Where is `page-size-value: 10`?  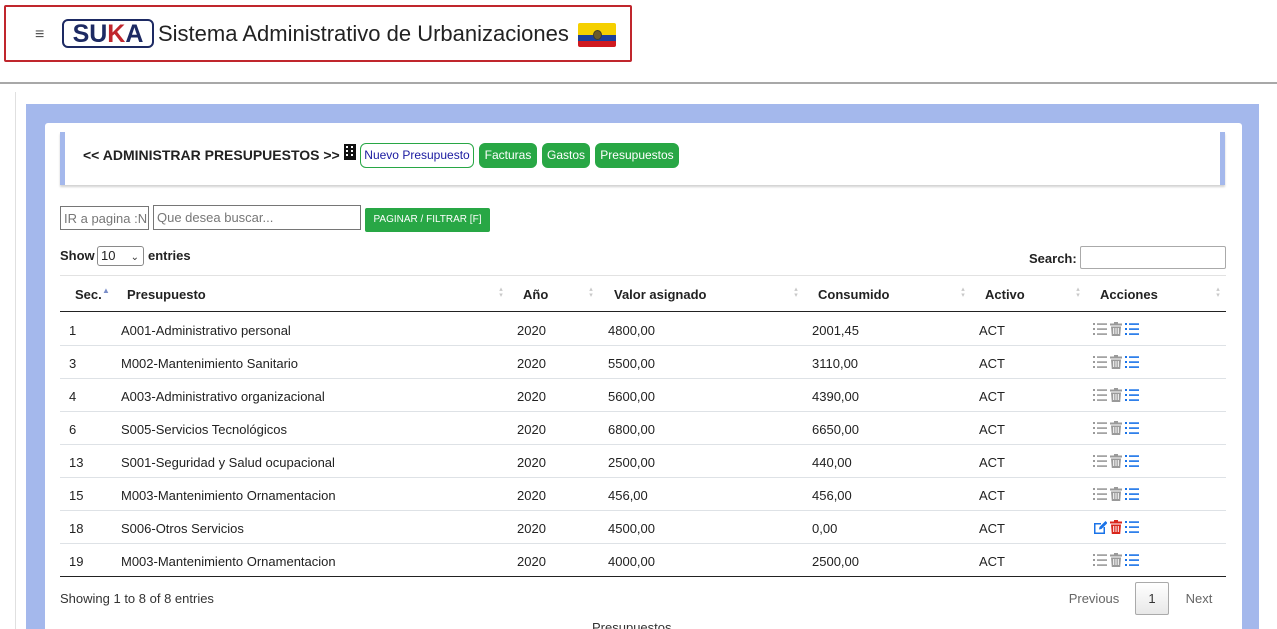
page-size-value: 10 is located at coordinates (108, 255).